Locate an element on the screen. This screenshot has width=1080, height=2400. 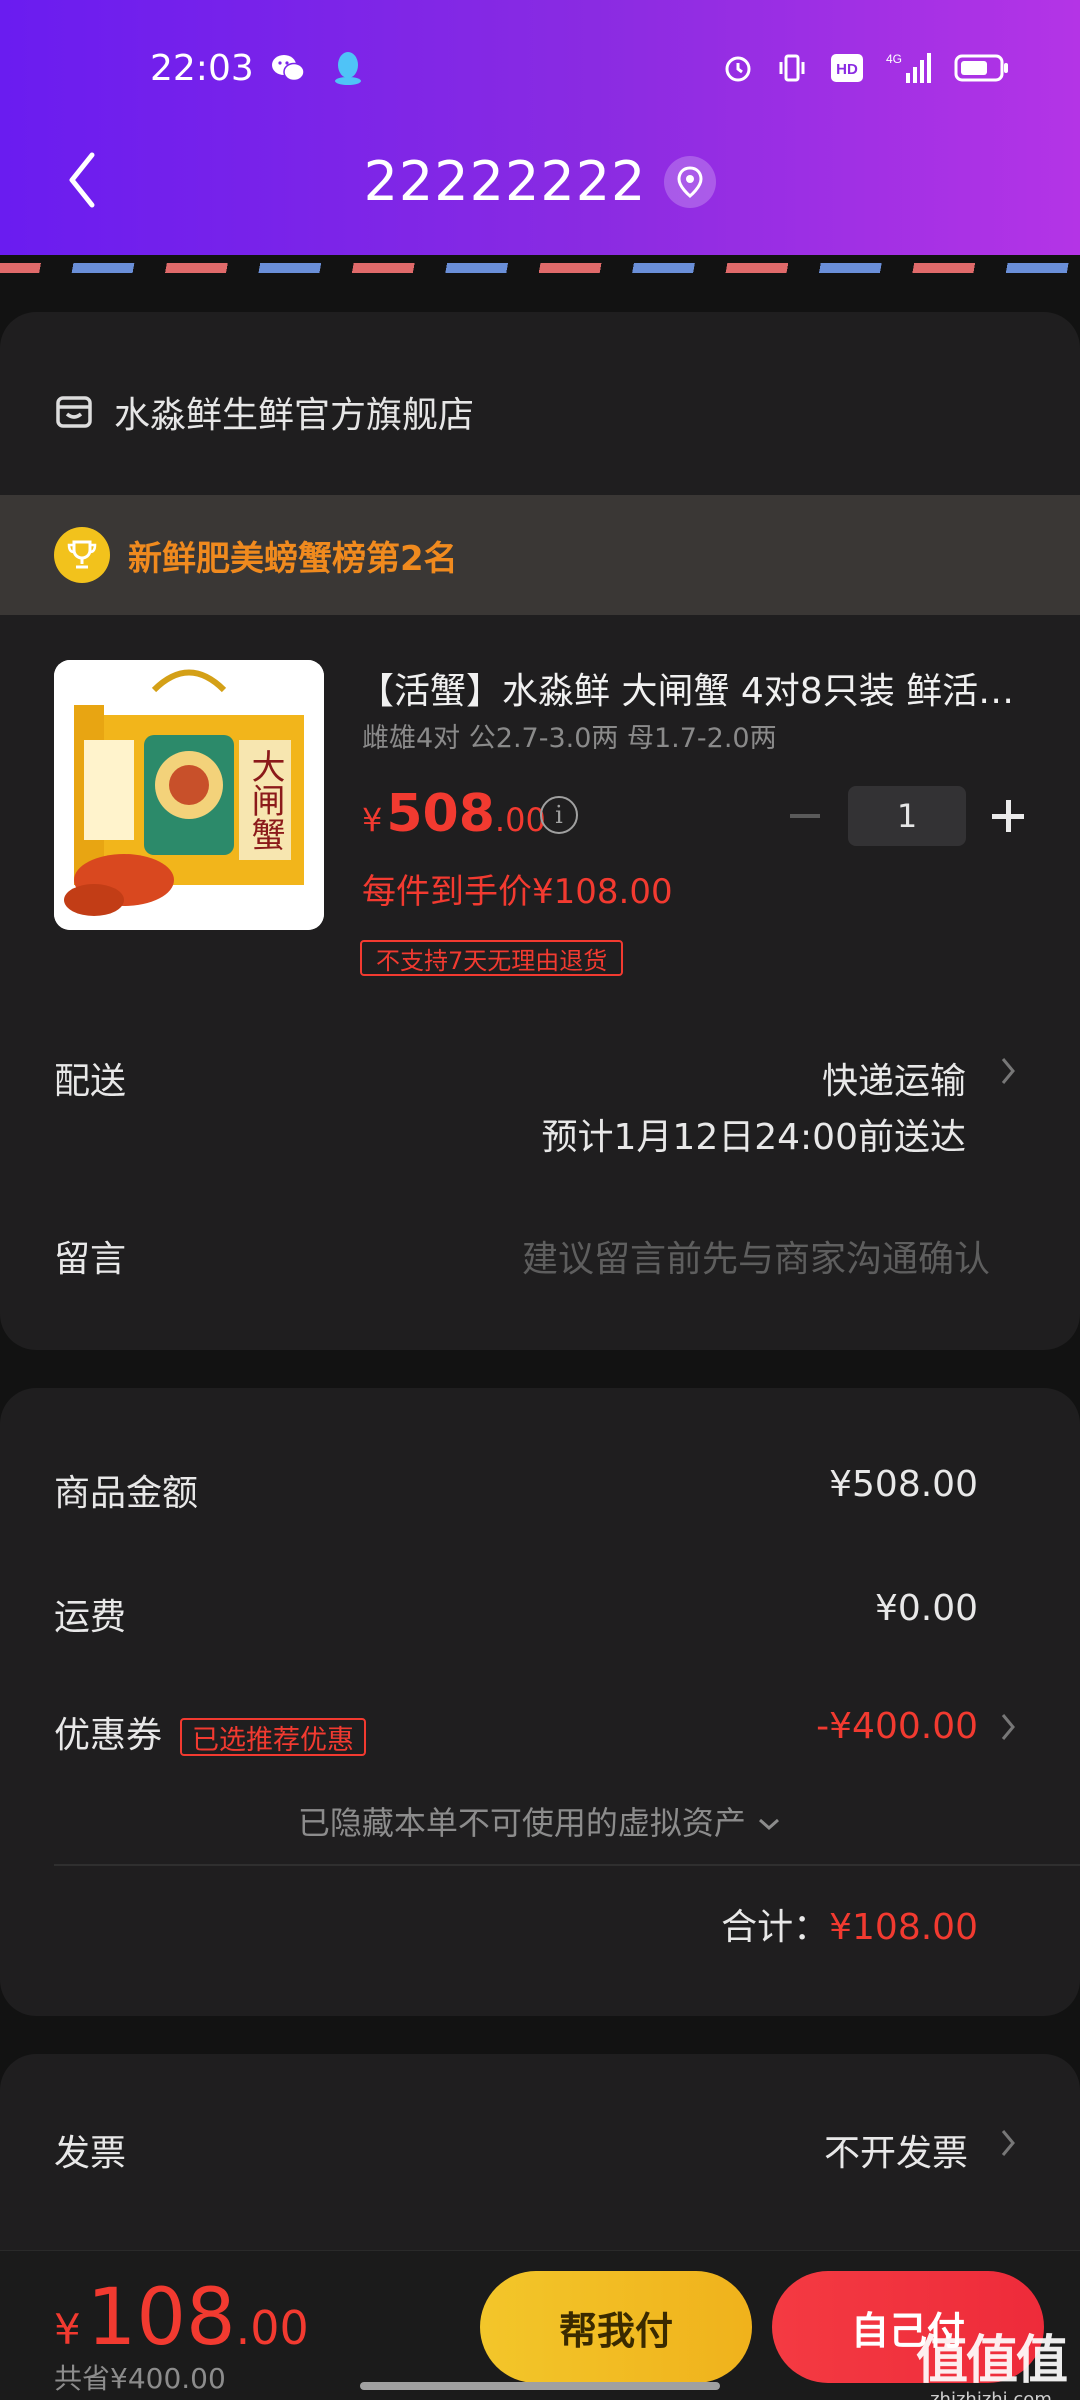
price-decimal: .00 is located at coordinates (520, 820).